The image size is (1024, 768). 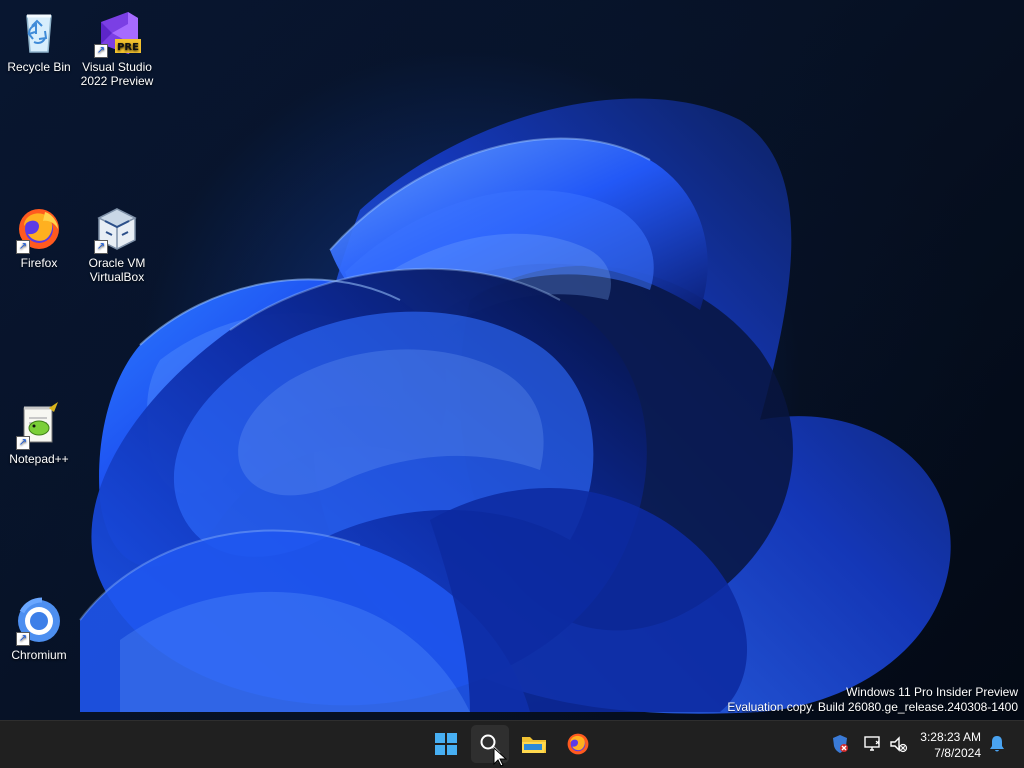 What do you see at coordinates (950, 737) in the screenshot?
I see `clock-time: 3:28:23 AM` at bounding box center [950, 737].